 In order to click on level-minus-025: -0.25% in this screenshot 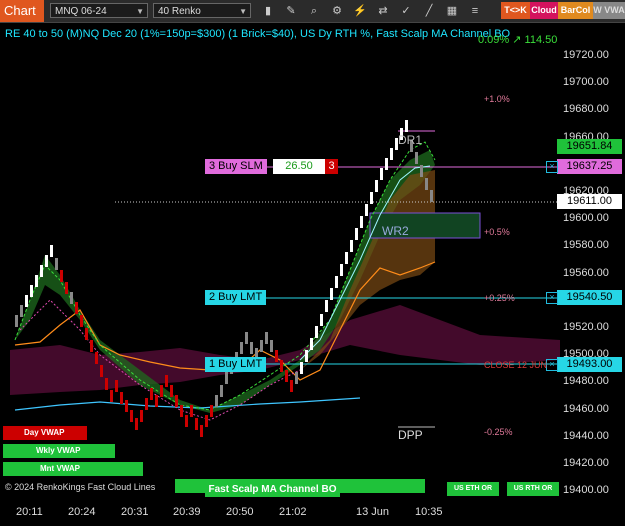, I will do `click(498, 432)`.